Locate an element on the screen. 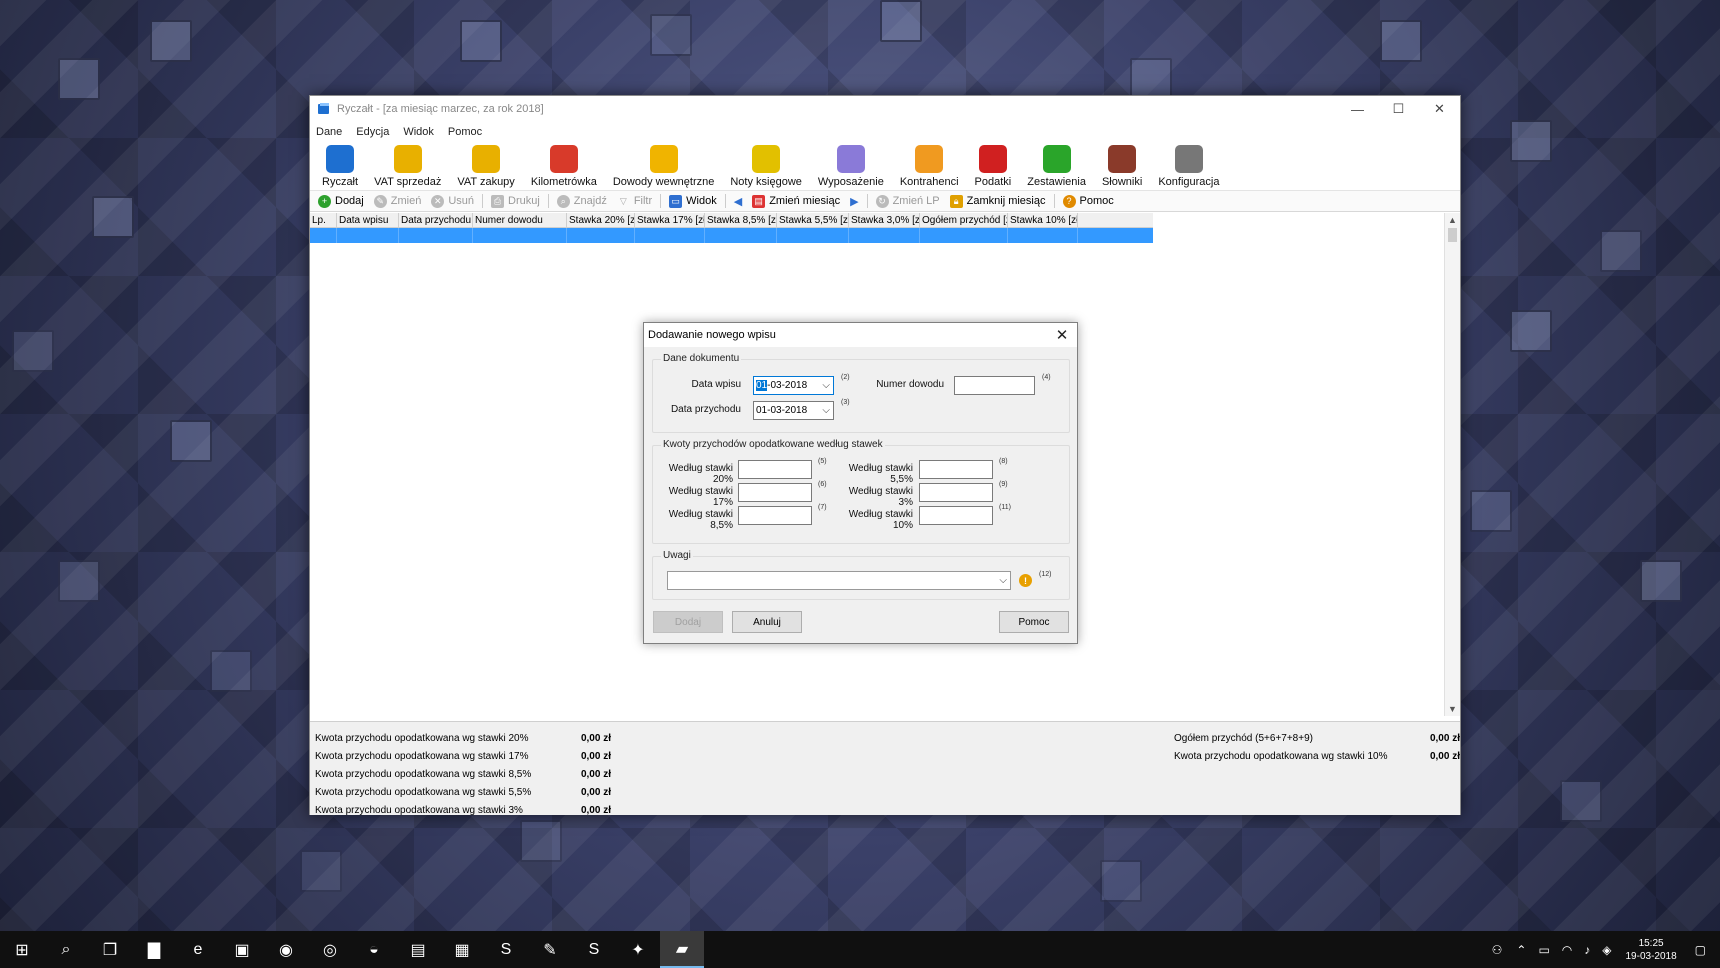  dialog-close-icon: ✕ is located at coordinates (1062, 335).